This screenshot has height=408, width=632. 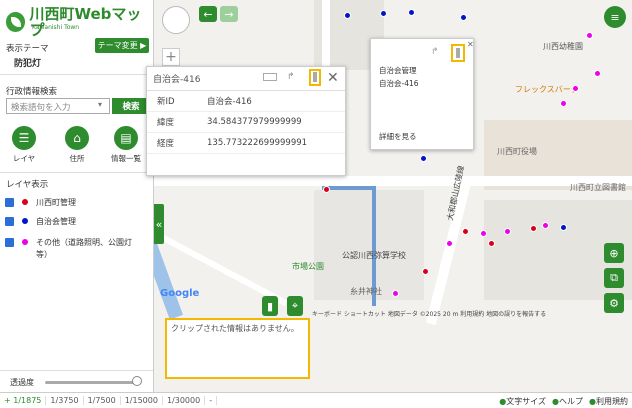 What do you see at coordinates (366, 291) in the screenshot?
I see `map-label-shrine: 糸井神社` at bounding box center [366, 291].